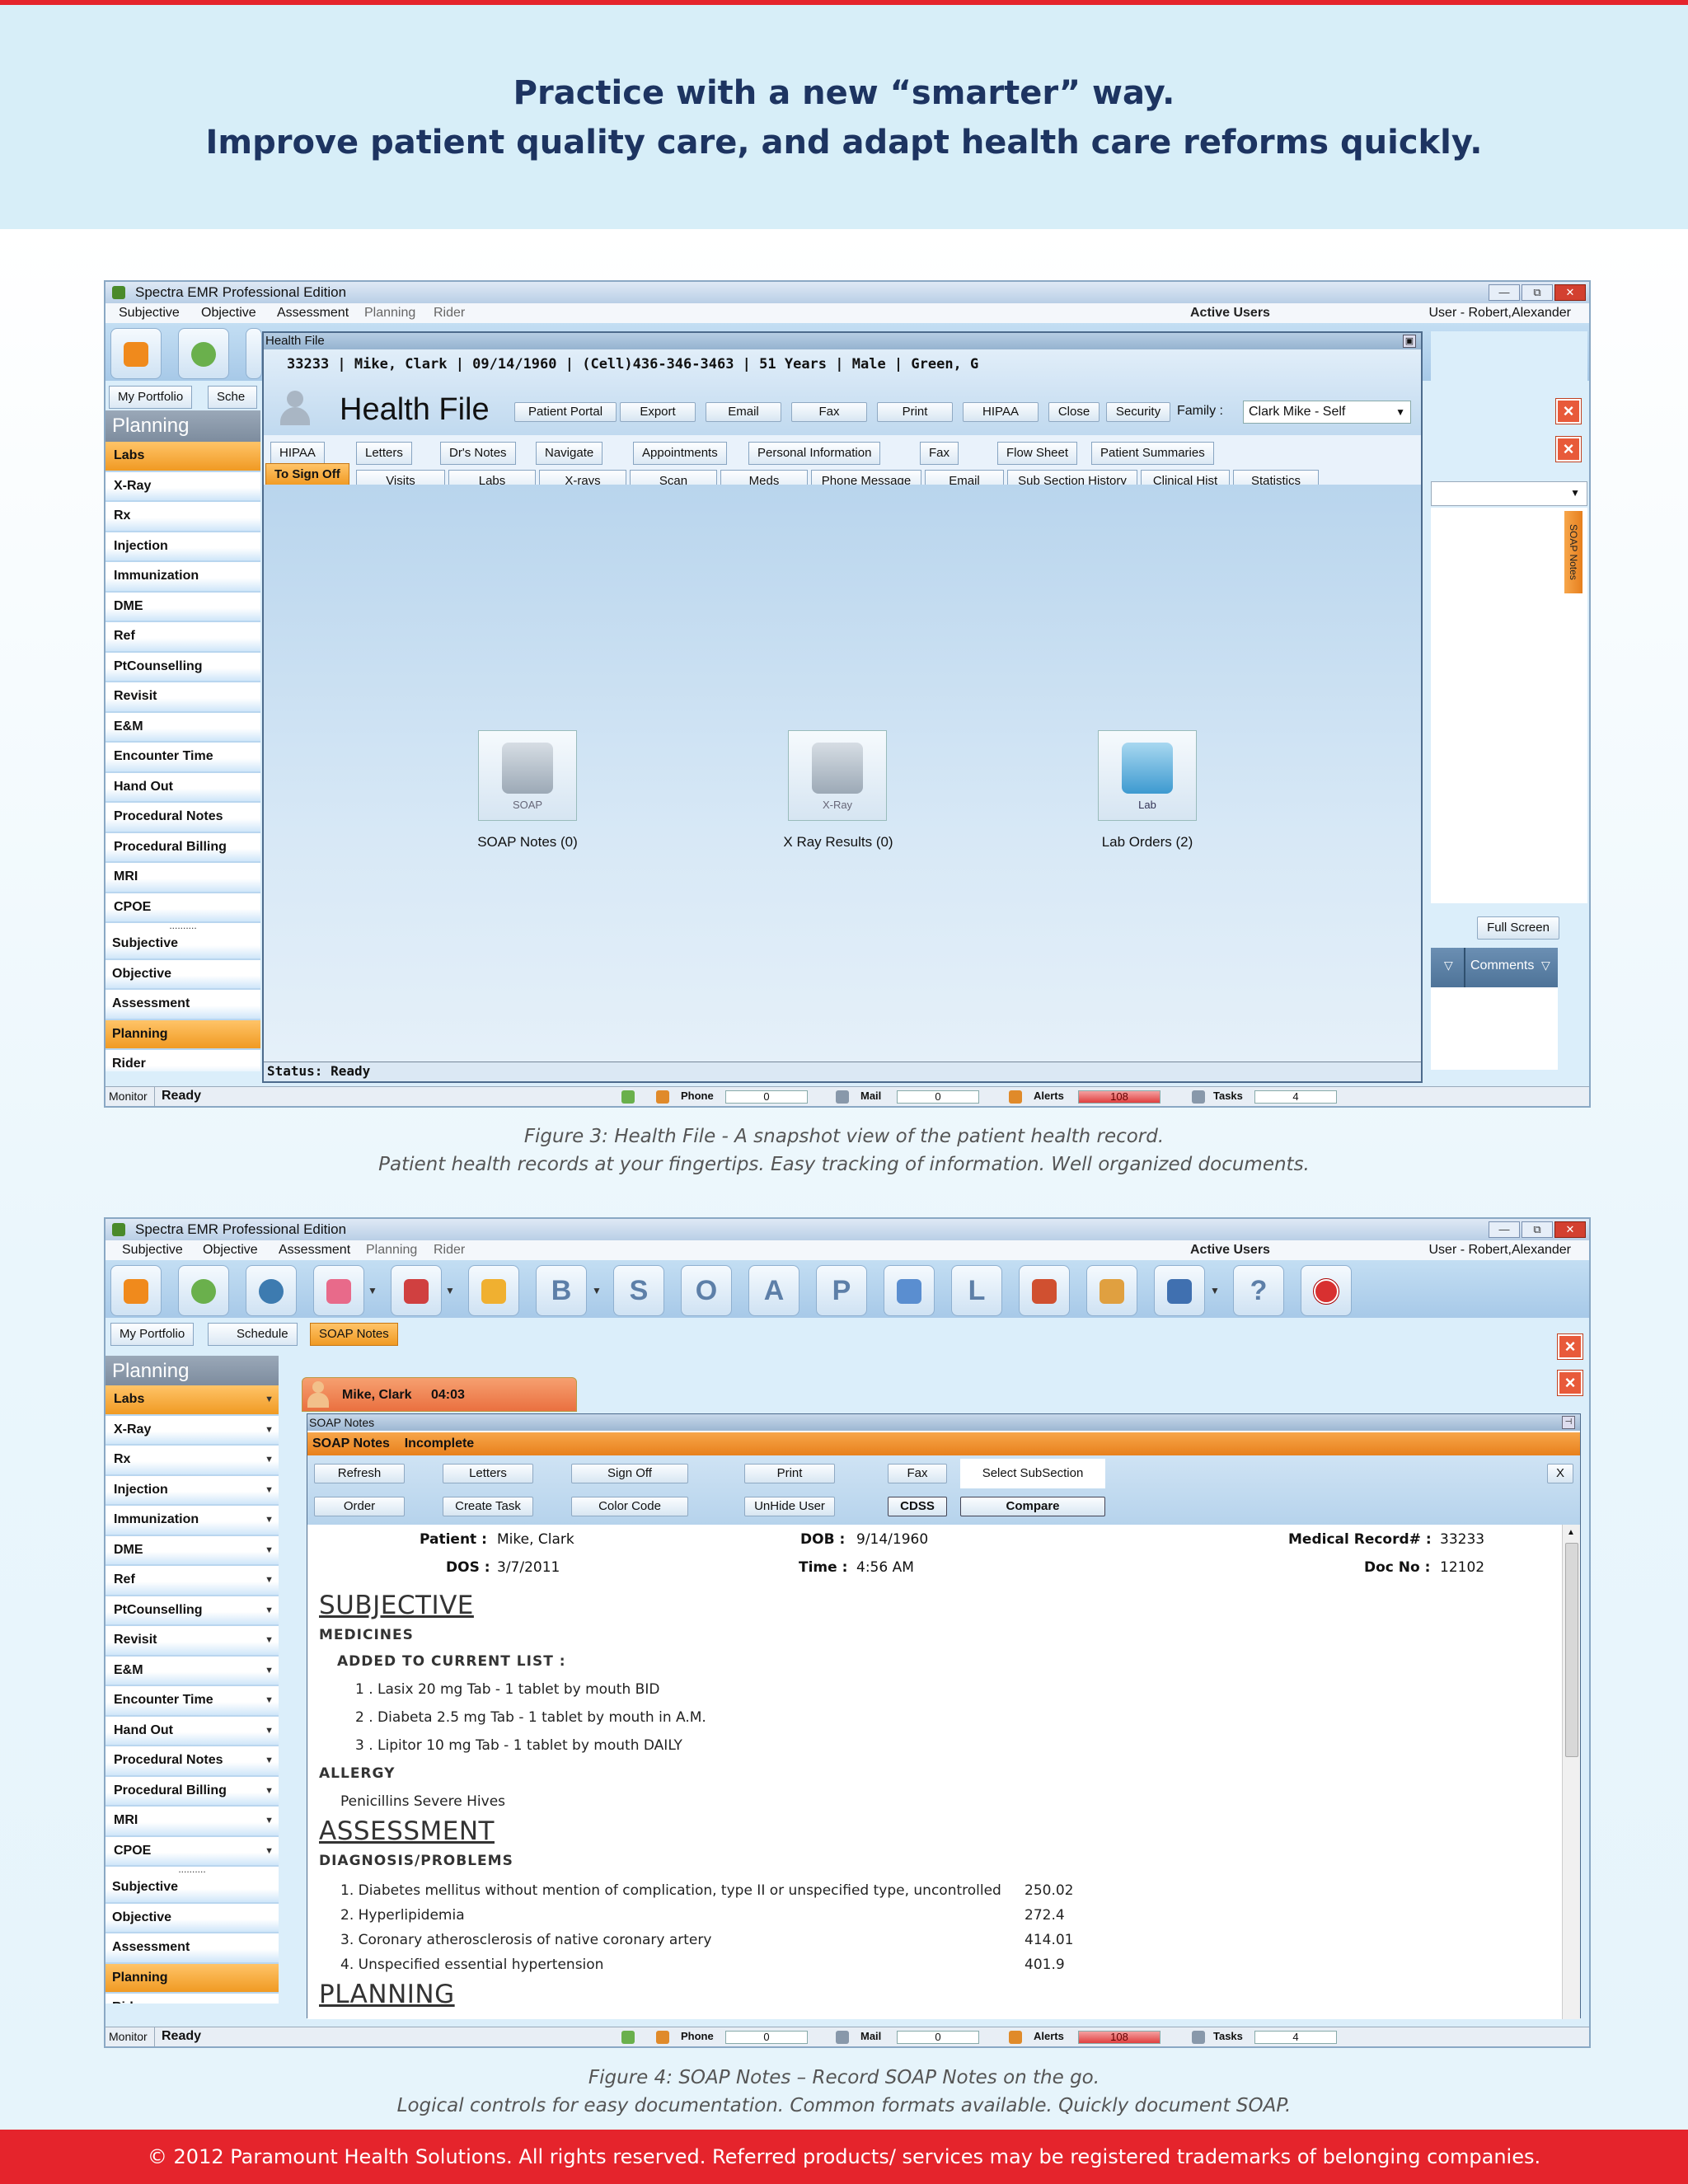  What do you see at coordinates (1032, 1473) in the screenshot?
I see `select-subsection-dropdown: Select SubSection` at bounding box center [1032, 1473].